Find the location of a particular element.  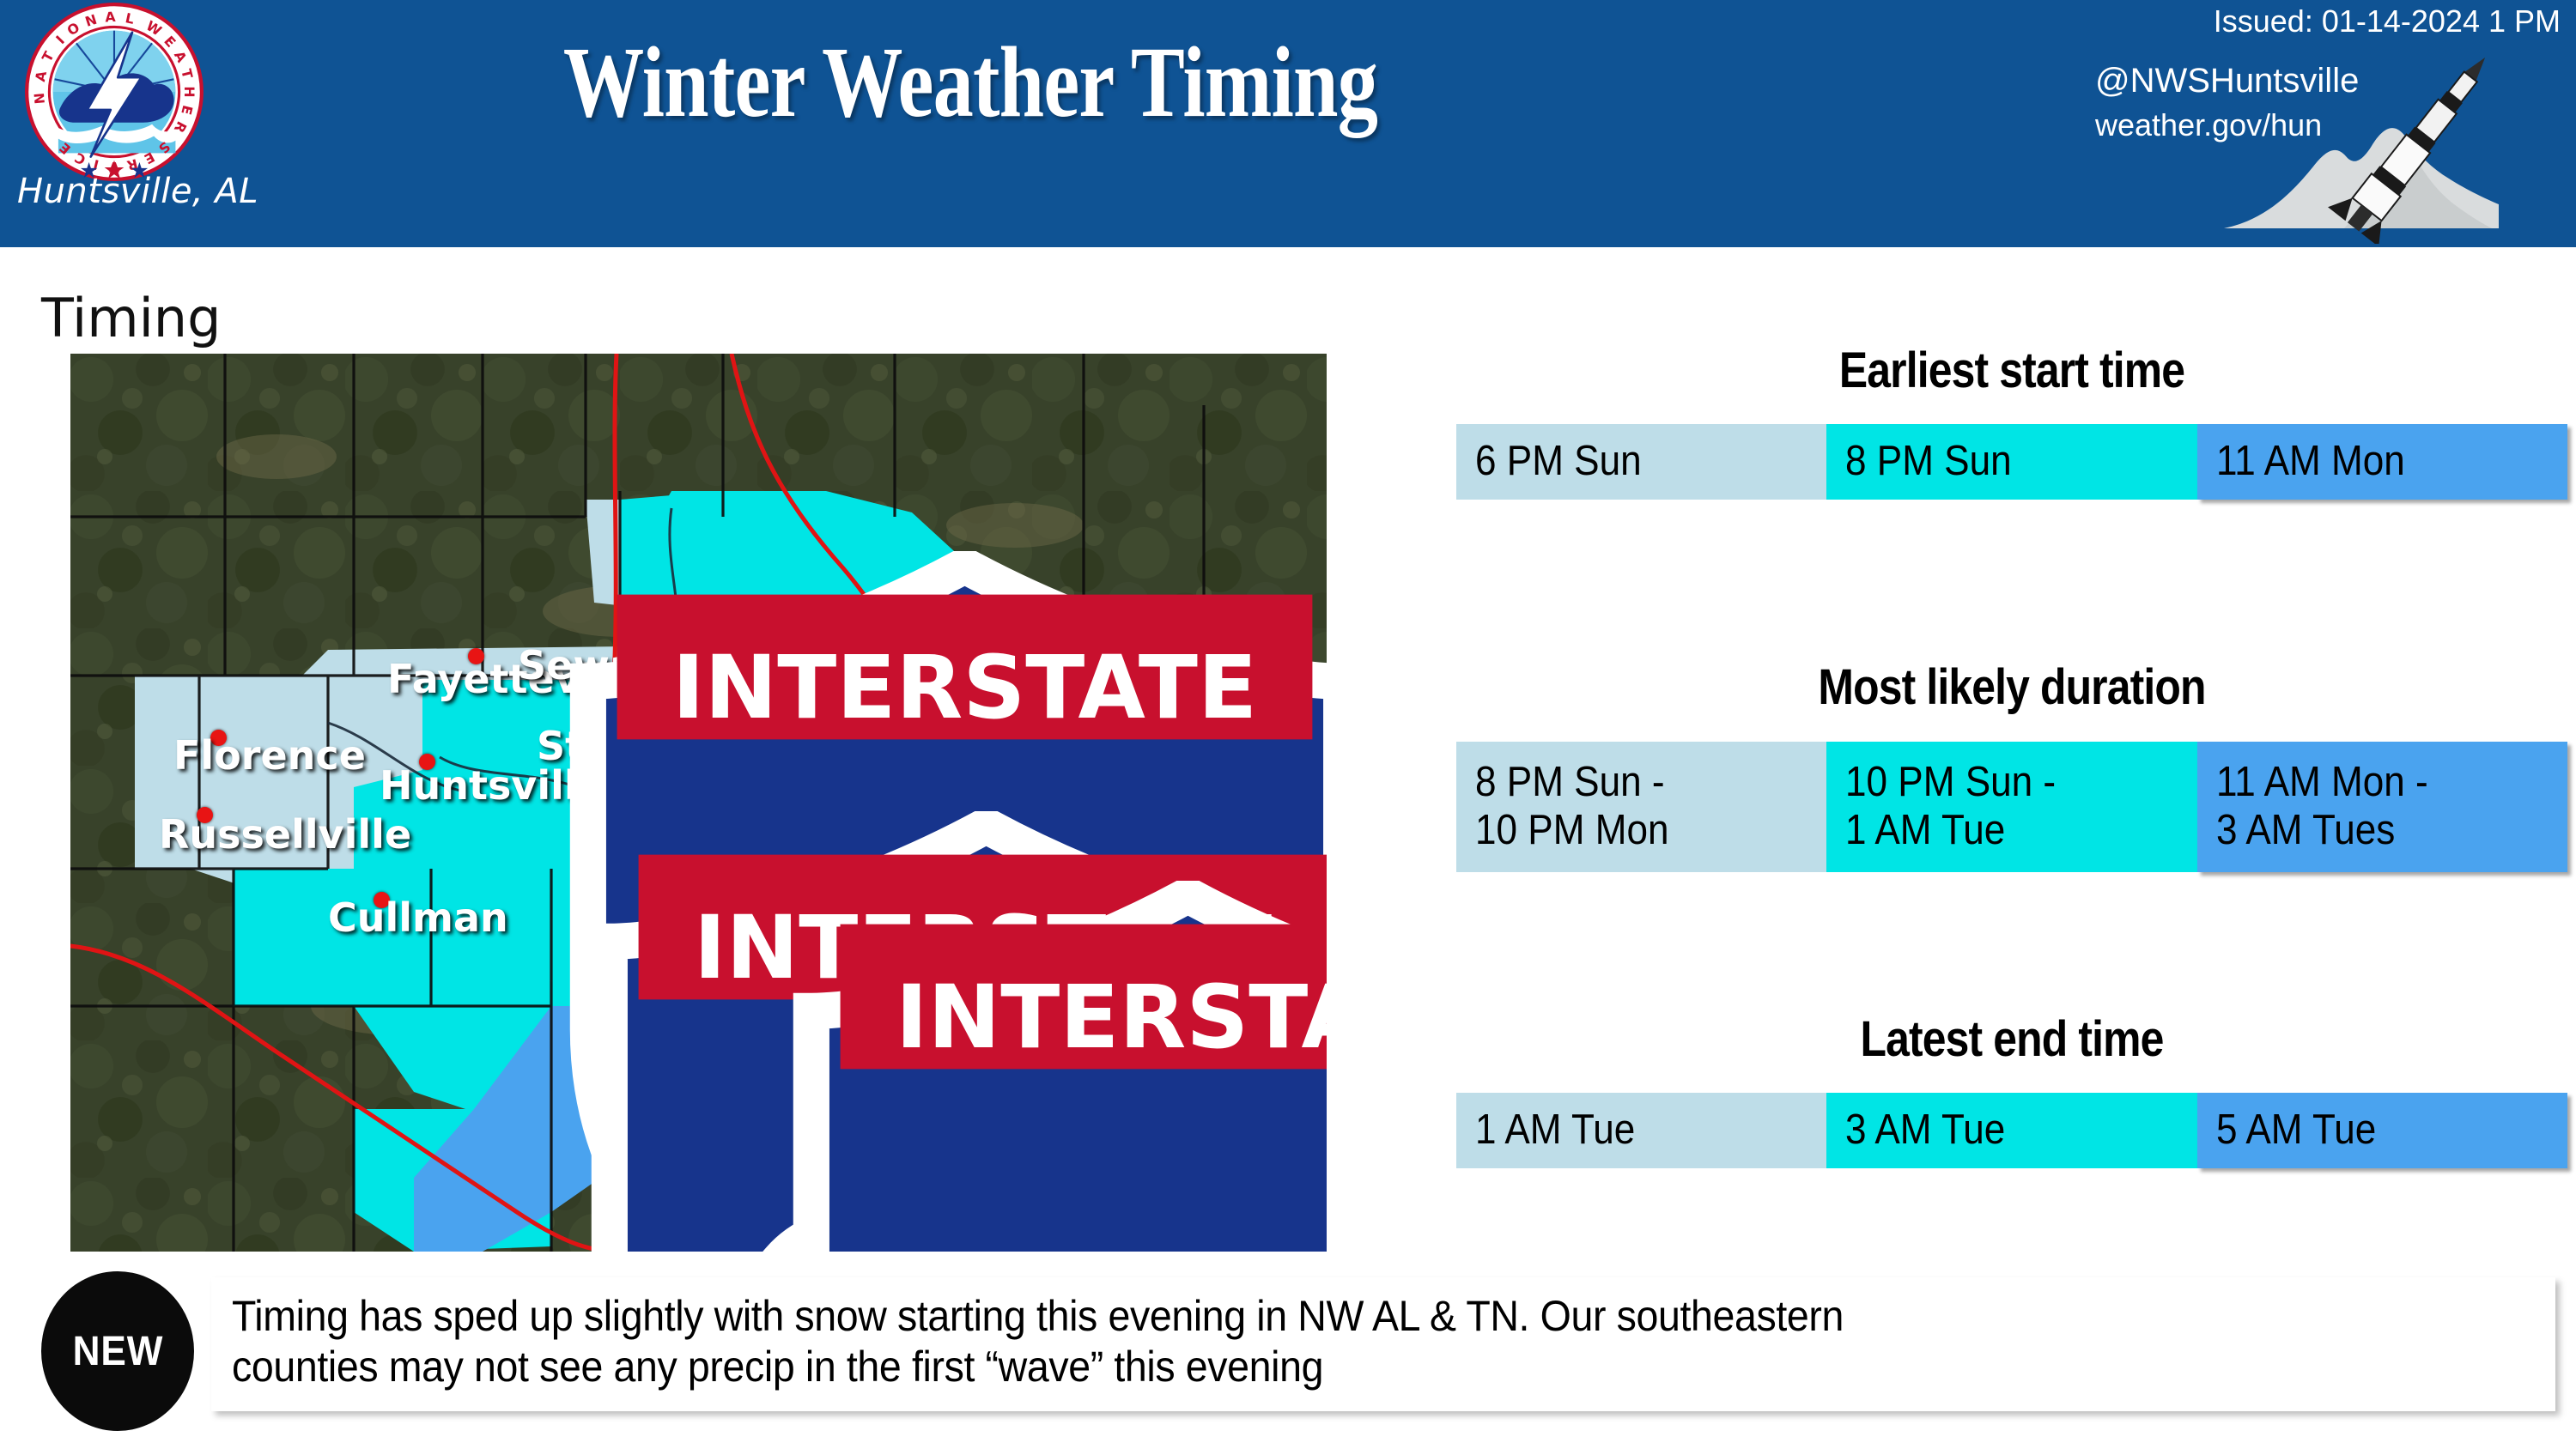

legend-cell-text: 10 PM Sun -1 AM Tue is located at coordinates (1951, 806).